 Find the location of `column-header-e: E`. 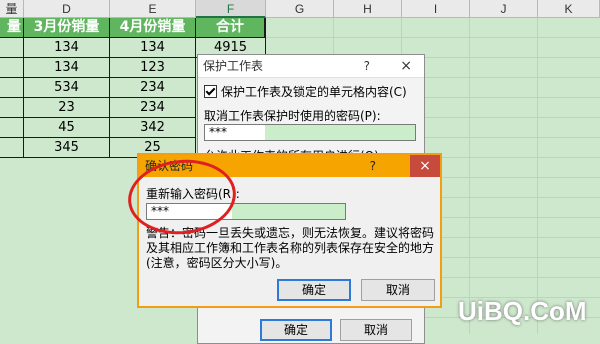

column-header-e: E is located at coordinates (153, 9).